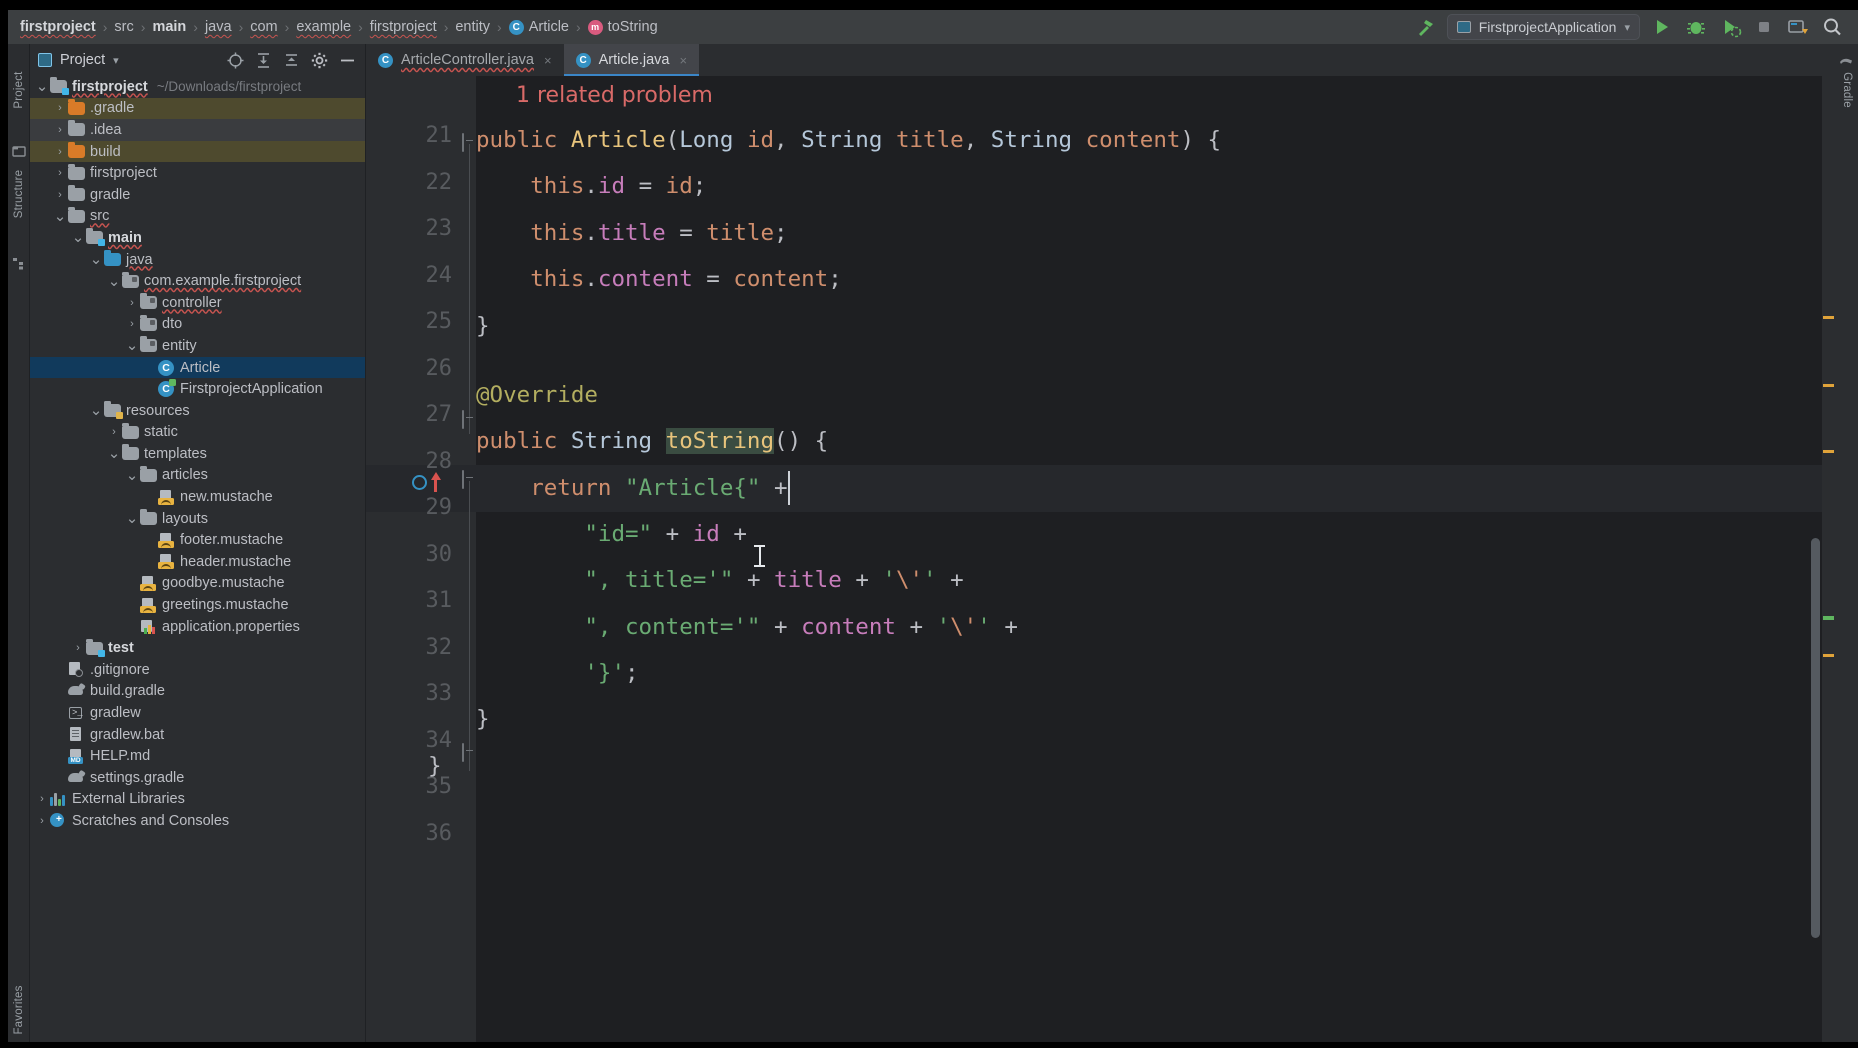 This screenshot has height=1048, width=1858. Describe the element at coordinates (19, 90) in the screenshot. I see `tool-window-project: Project` at that location.